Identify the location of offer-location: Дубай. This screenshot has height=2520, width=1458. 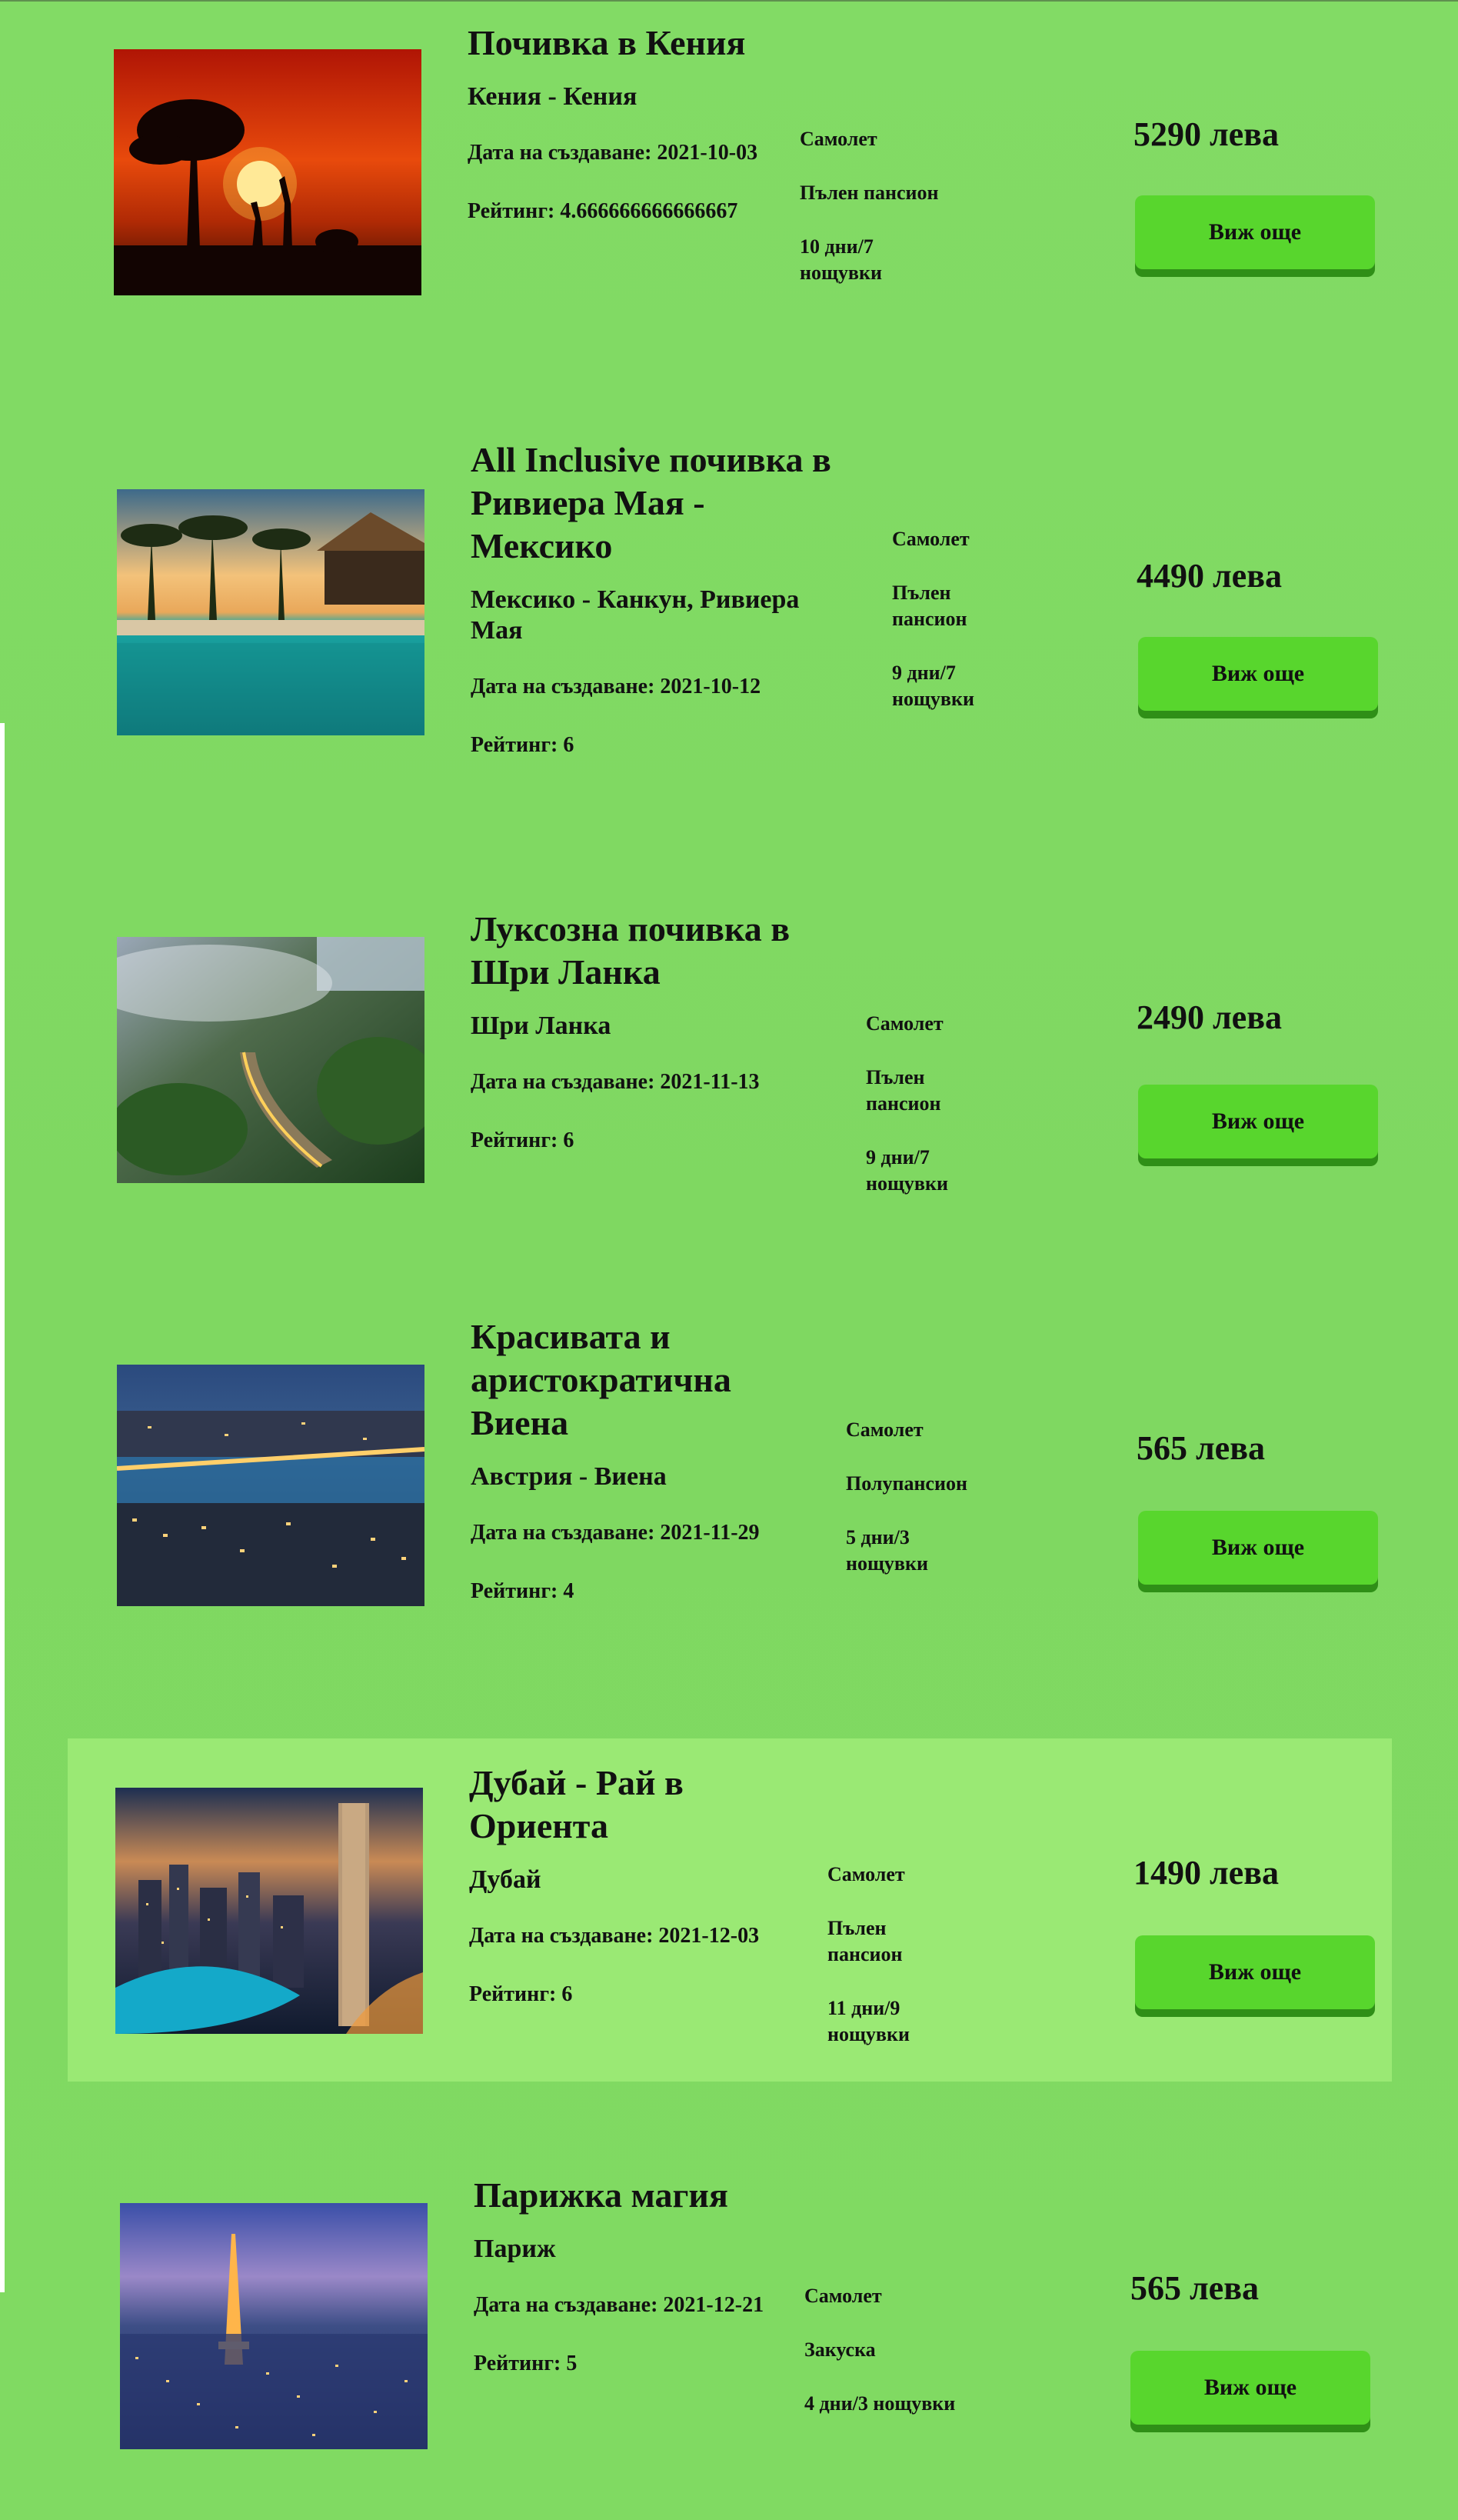
(505, 1879).